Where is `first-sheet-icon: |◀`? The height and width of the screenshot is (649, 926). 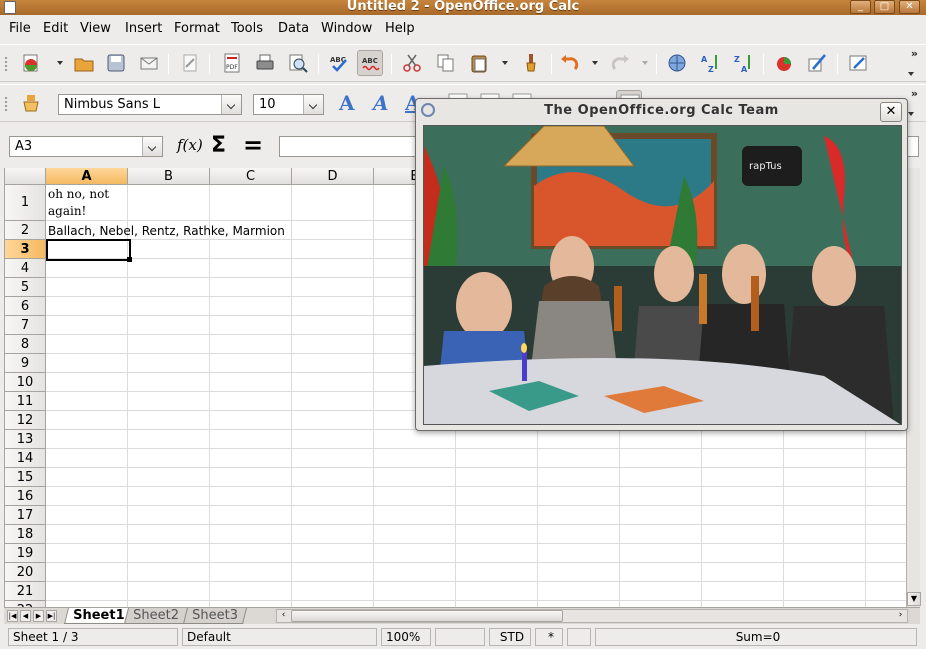
first-sheet-icon: |◀ is located at coordinates (12, 616).